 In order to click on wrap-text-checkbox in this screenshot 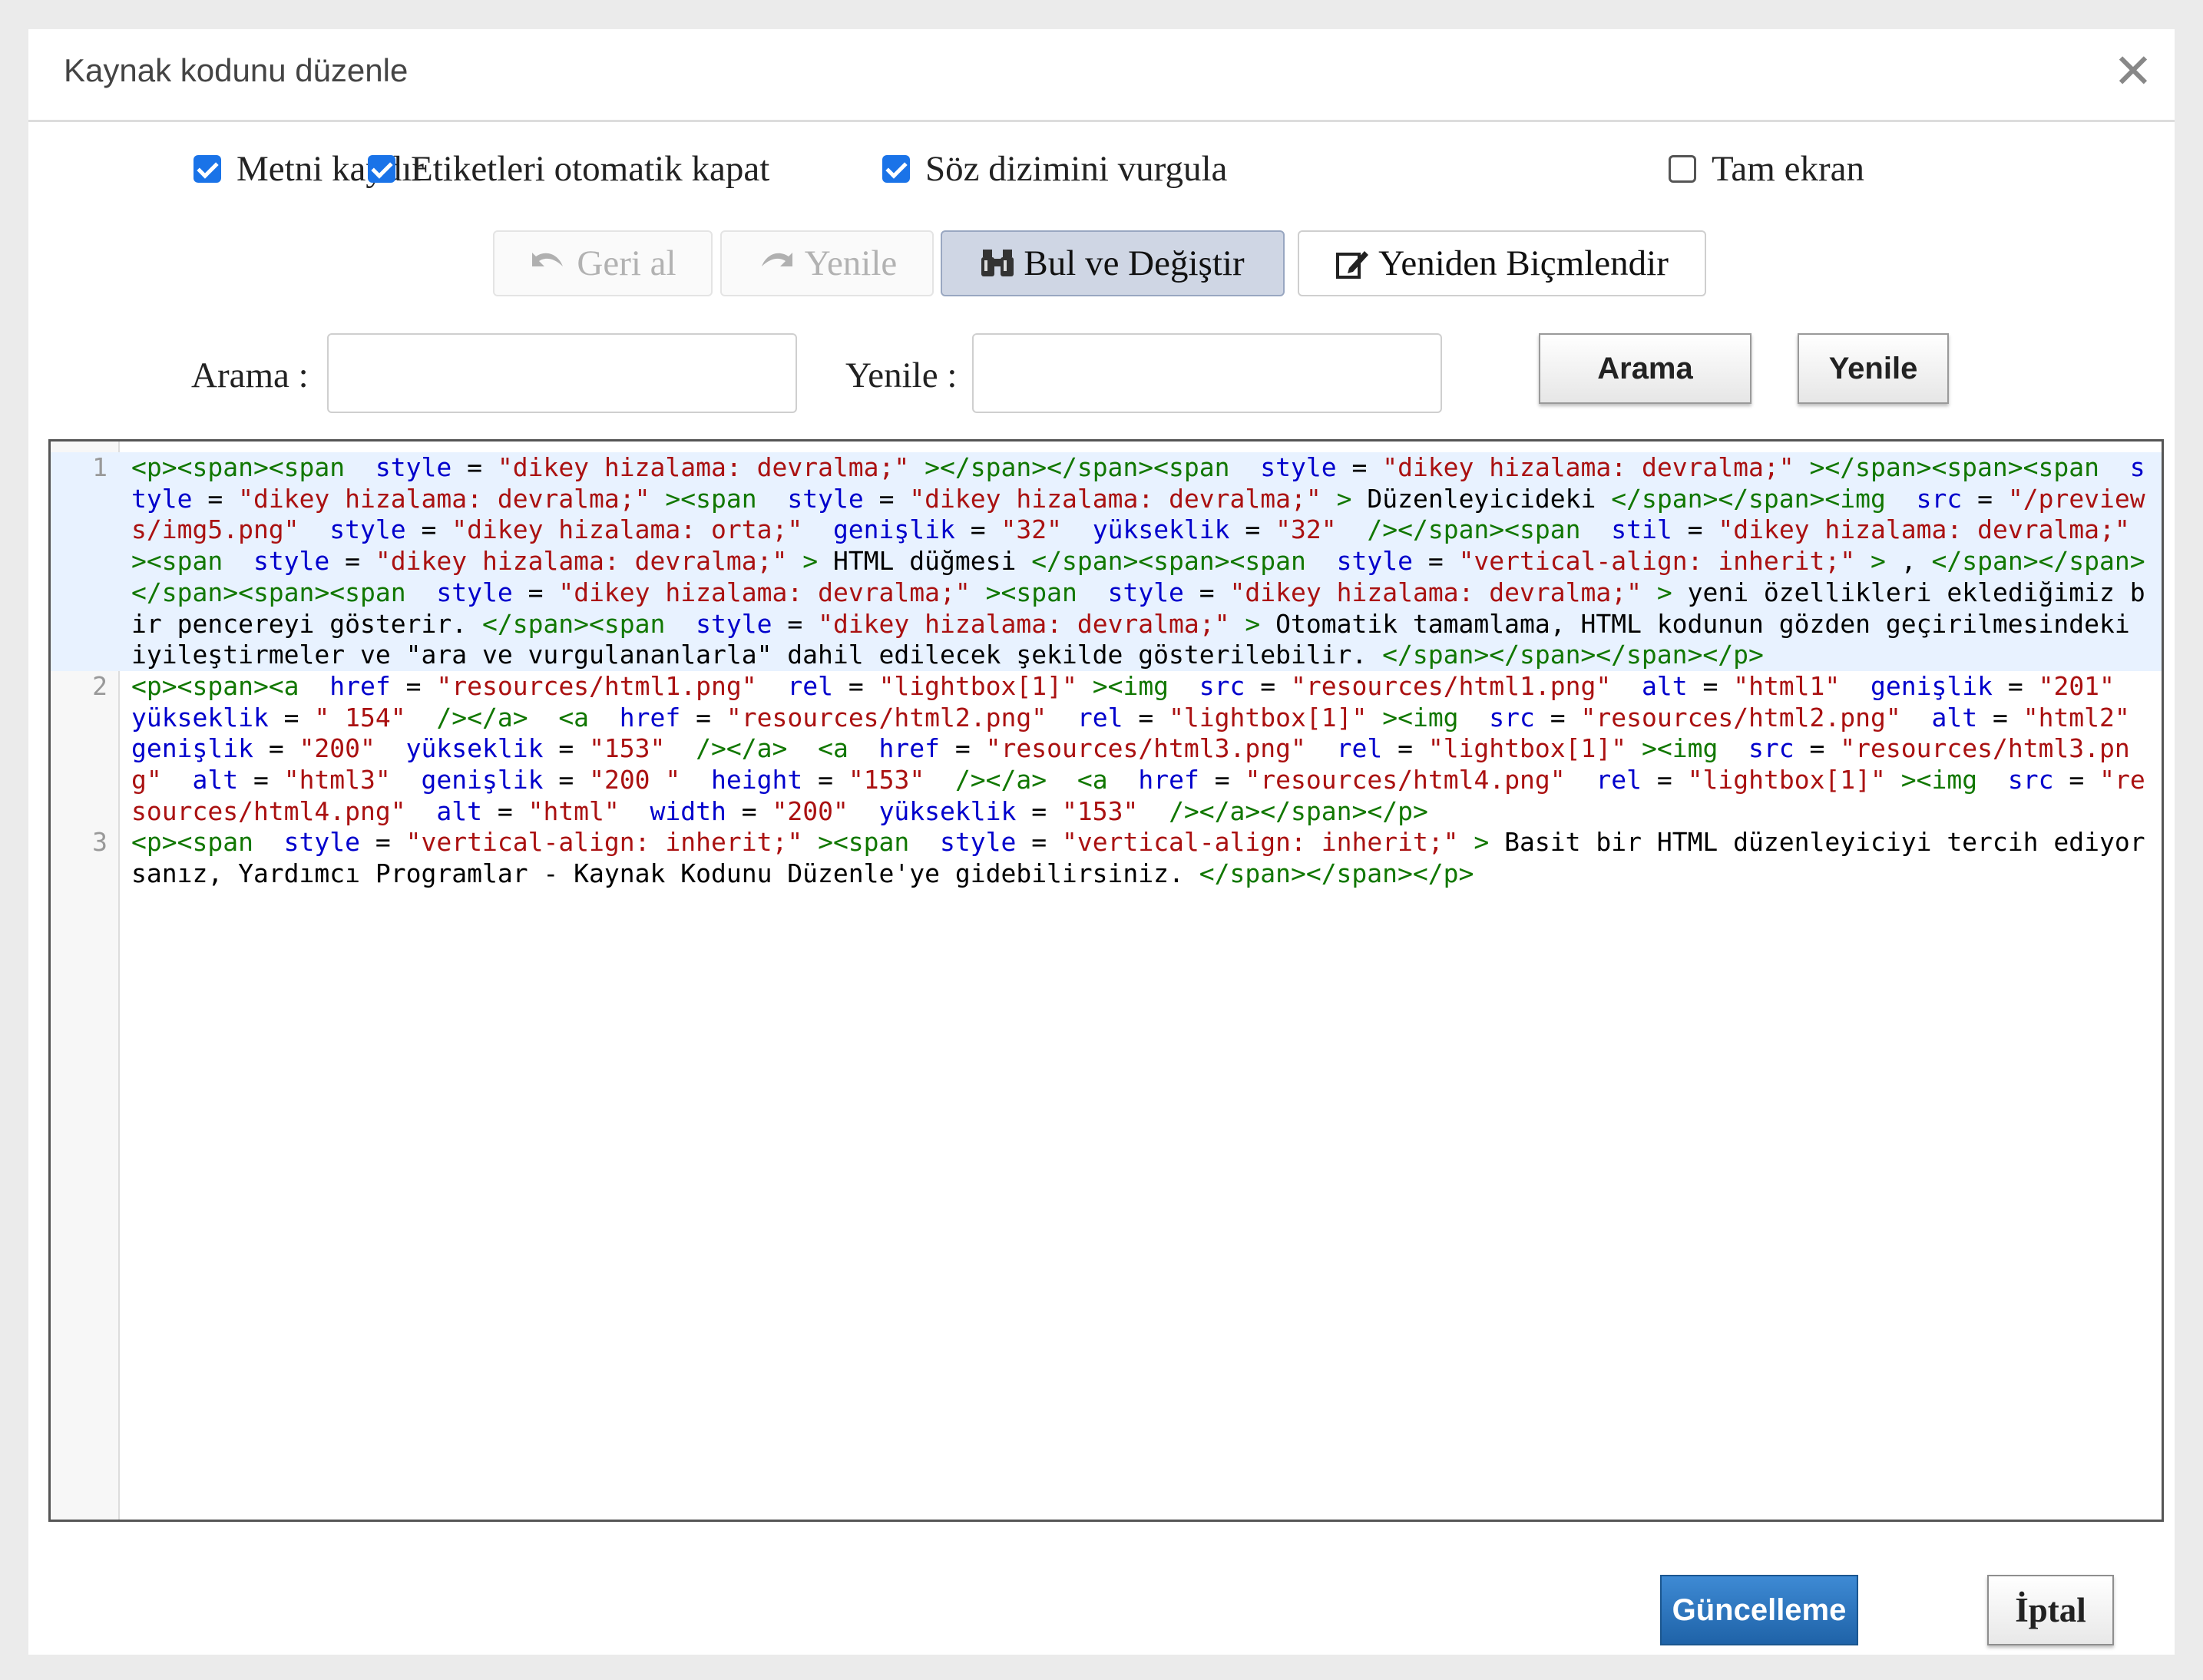, I will do `click(207, 169)`.